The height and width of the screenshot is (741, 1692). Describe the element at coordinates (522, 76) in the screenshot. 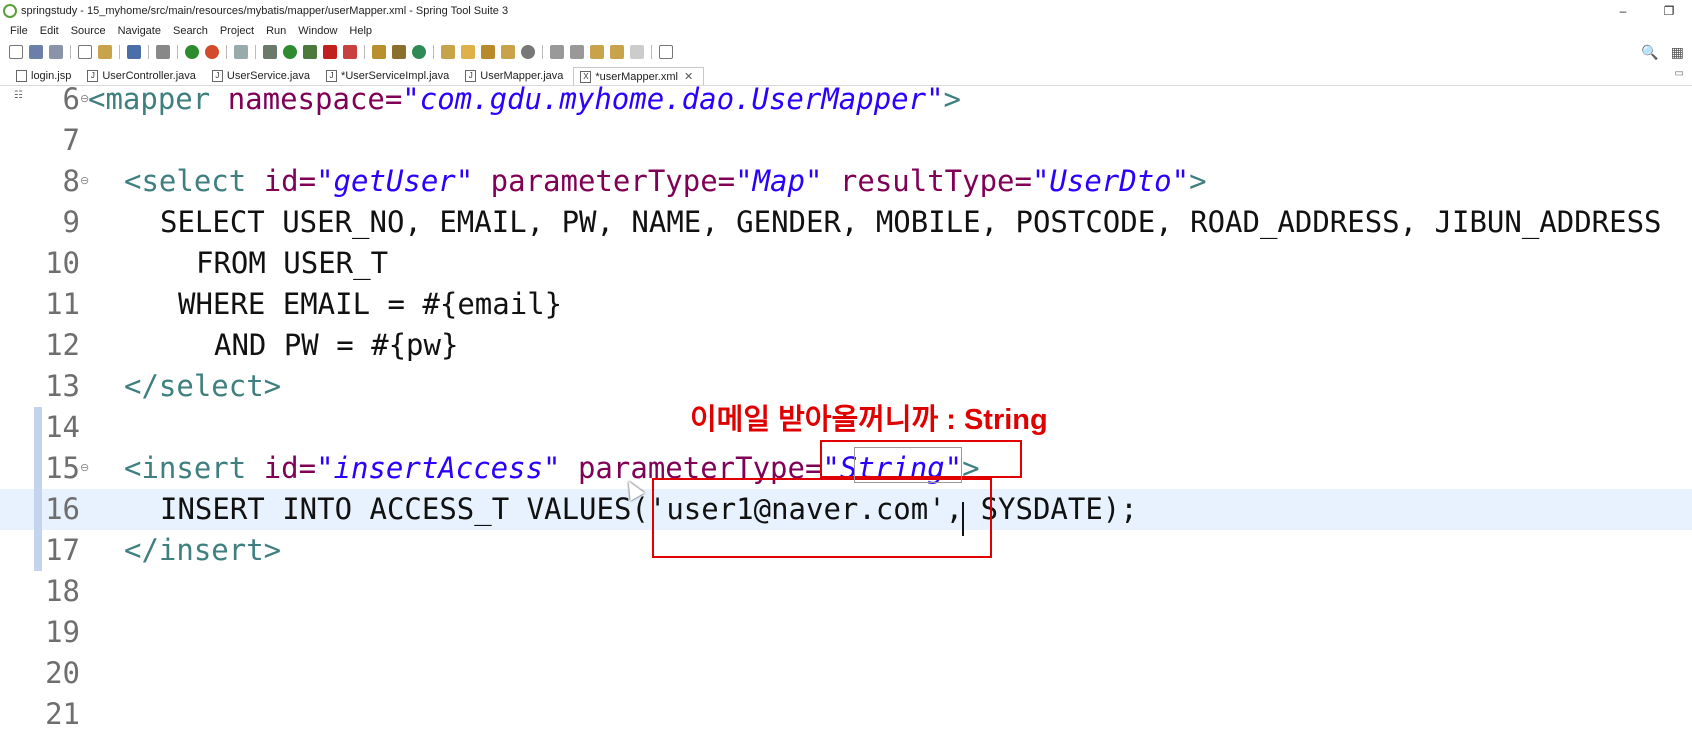

I see `tab-label: UserMapper.java` at that location.